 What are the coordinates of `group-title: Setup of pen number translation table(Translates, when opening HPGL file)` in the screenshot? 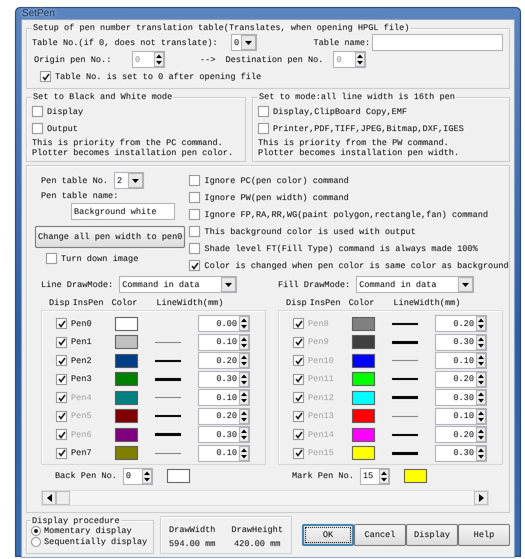 It's located at (221, 28).